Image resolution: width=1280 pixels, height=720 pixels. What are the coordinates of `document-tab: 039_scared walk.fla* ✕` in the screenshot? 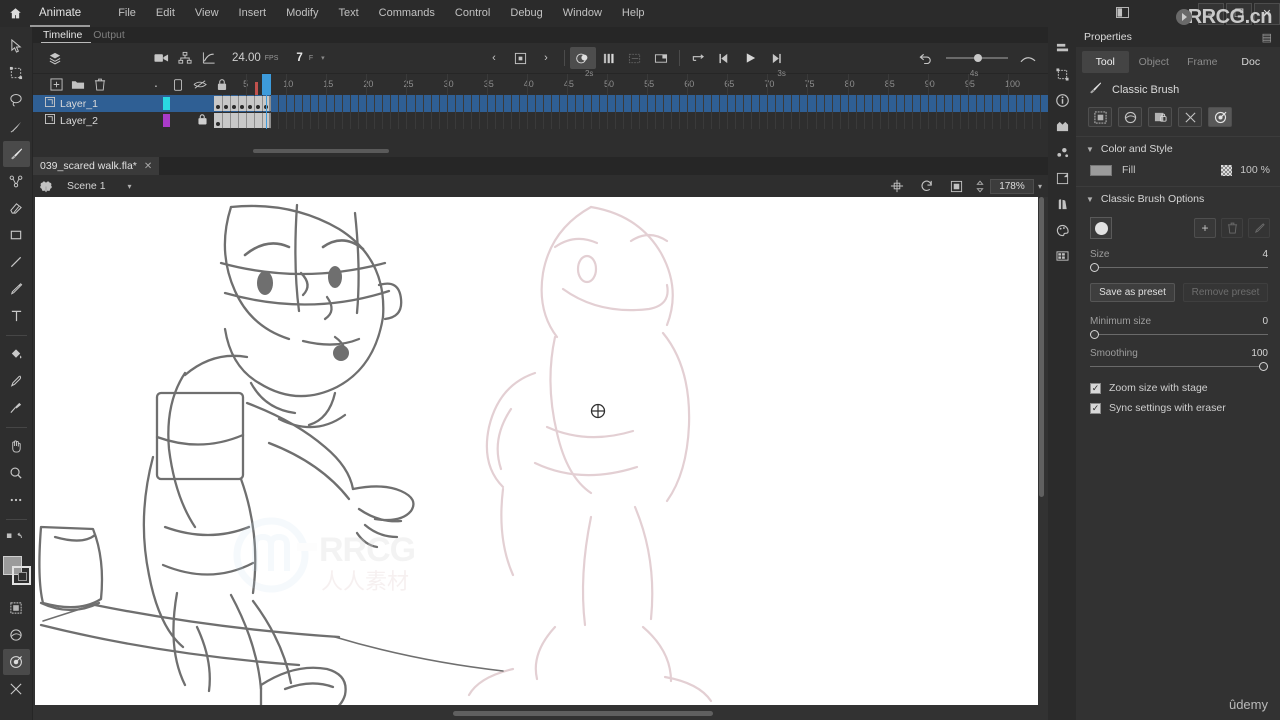 It's located at (96, 166).